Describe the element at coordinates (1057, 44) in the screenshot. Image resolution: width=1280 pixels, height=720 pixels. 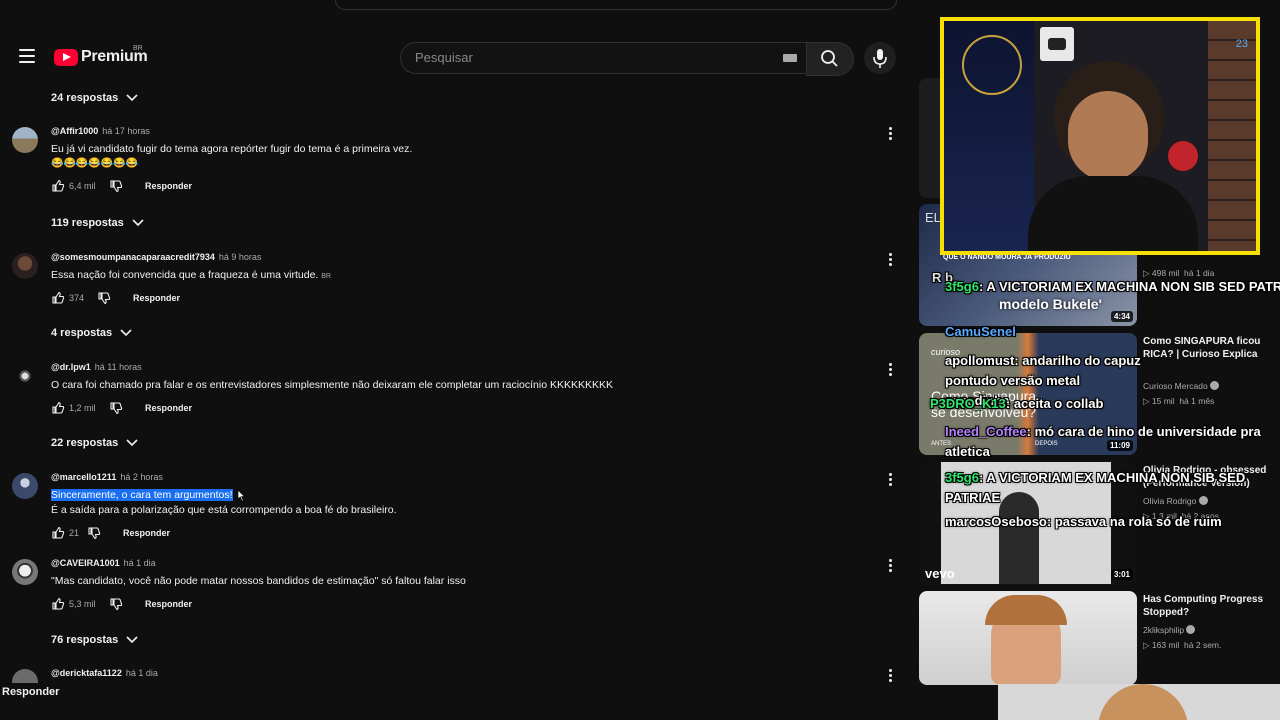
I see `play-button-icon` at that location.